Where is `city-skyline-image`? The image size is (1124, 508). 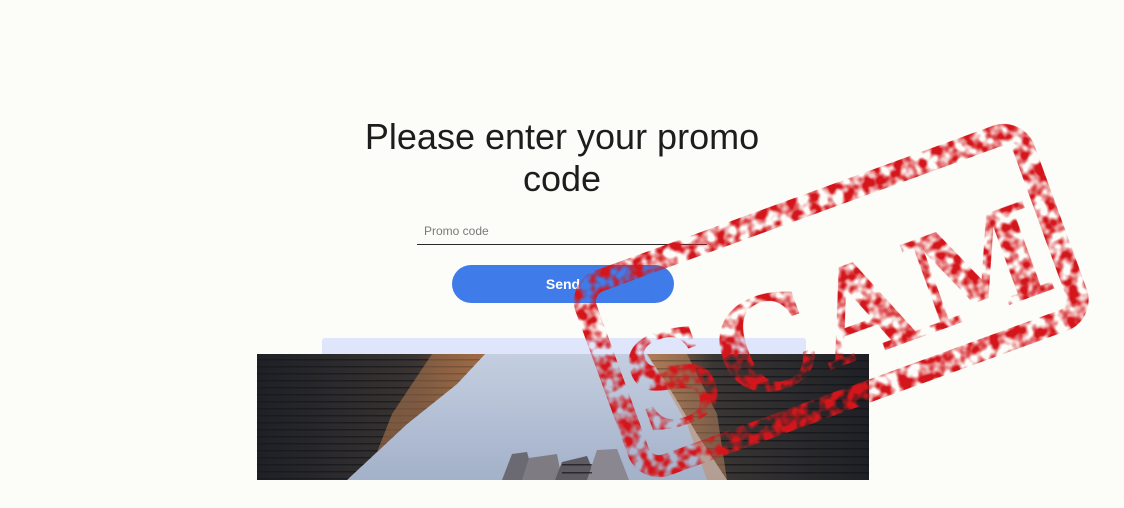 city-skyline-image is located at coordinates (563, 417).